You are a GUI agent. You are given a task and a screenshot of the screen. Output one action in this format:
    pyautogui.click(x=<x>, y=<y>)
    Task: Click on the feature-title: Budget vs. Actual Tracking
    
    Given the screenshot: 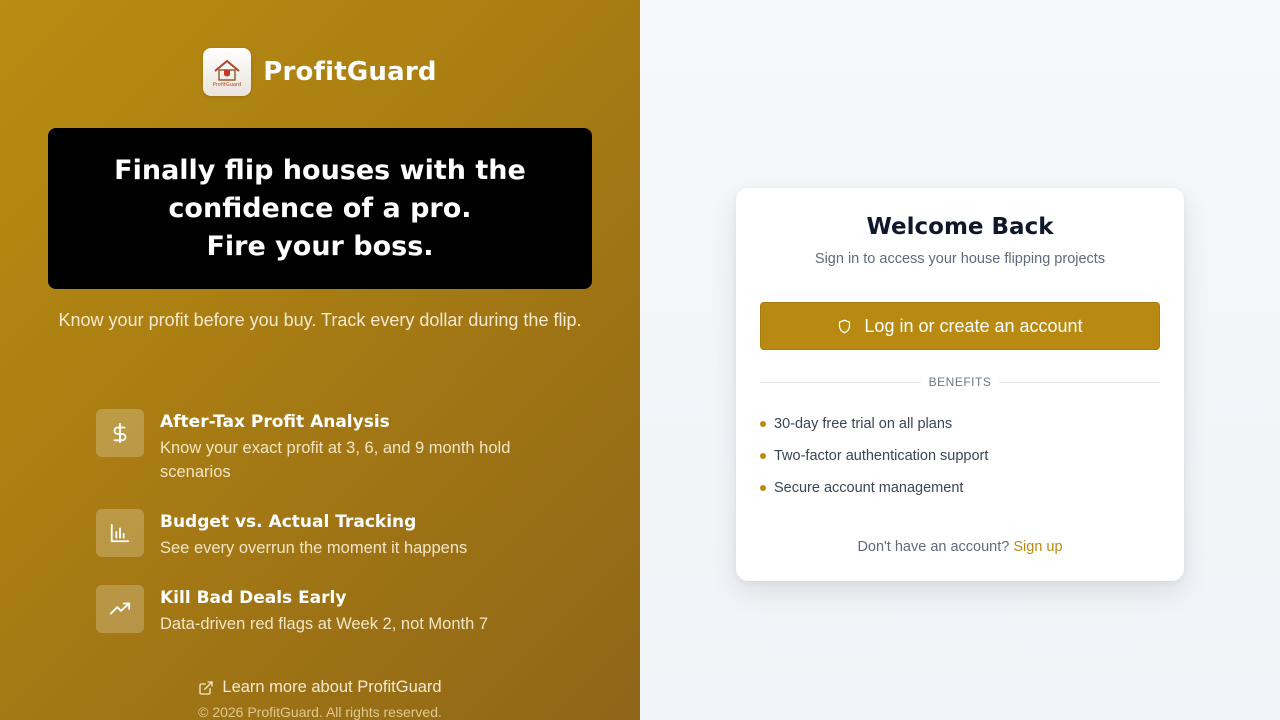 What is the action you would take?
    pyautogui.click(x=288, y=522)
    